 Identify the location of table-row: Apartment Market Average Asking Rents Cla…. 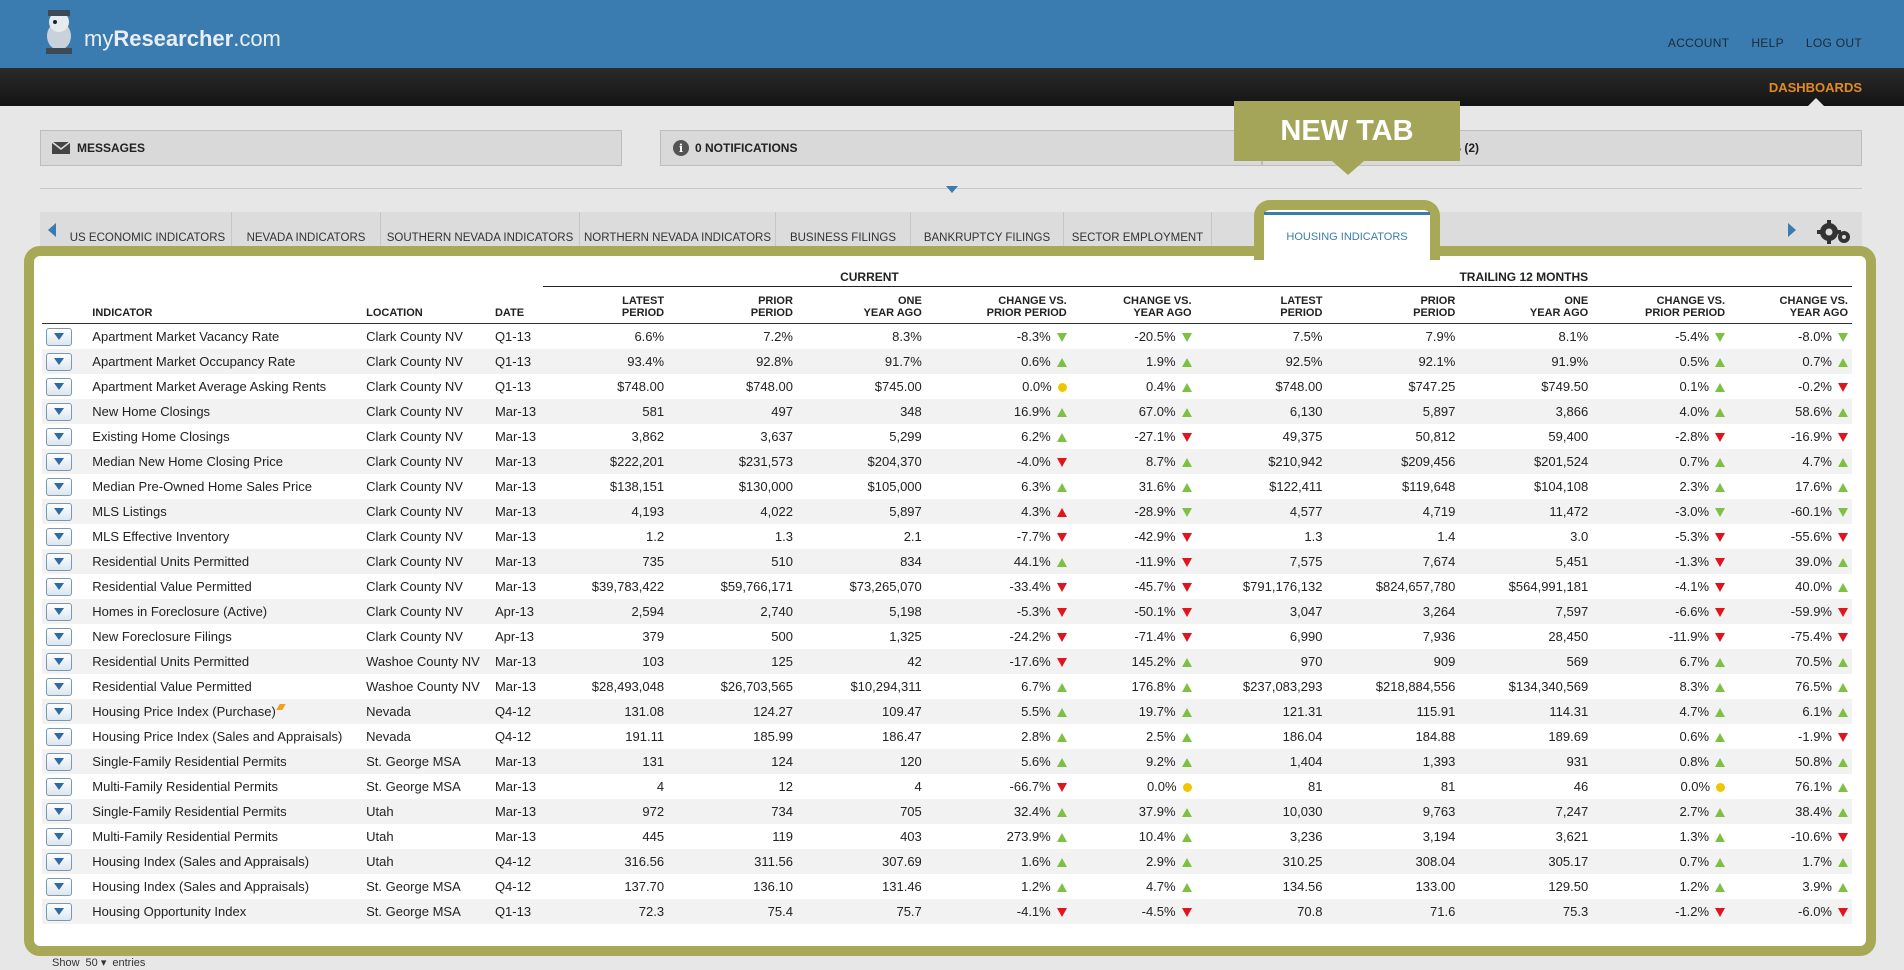
(947, 386).